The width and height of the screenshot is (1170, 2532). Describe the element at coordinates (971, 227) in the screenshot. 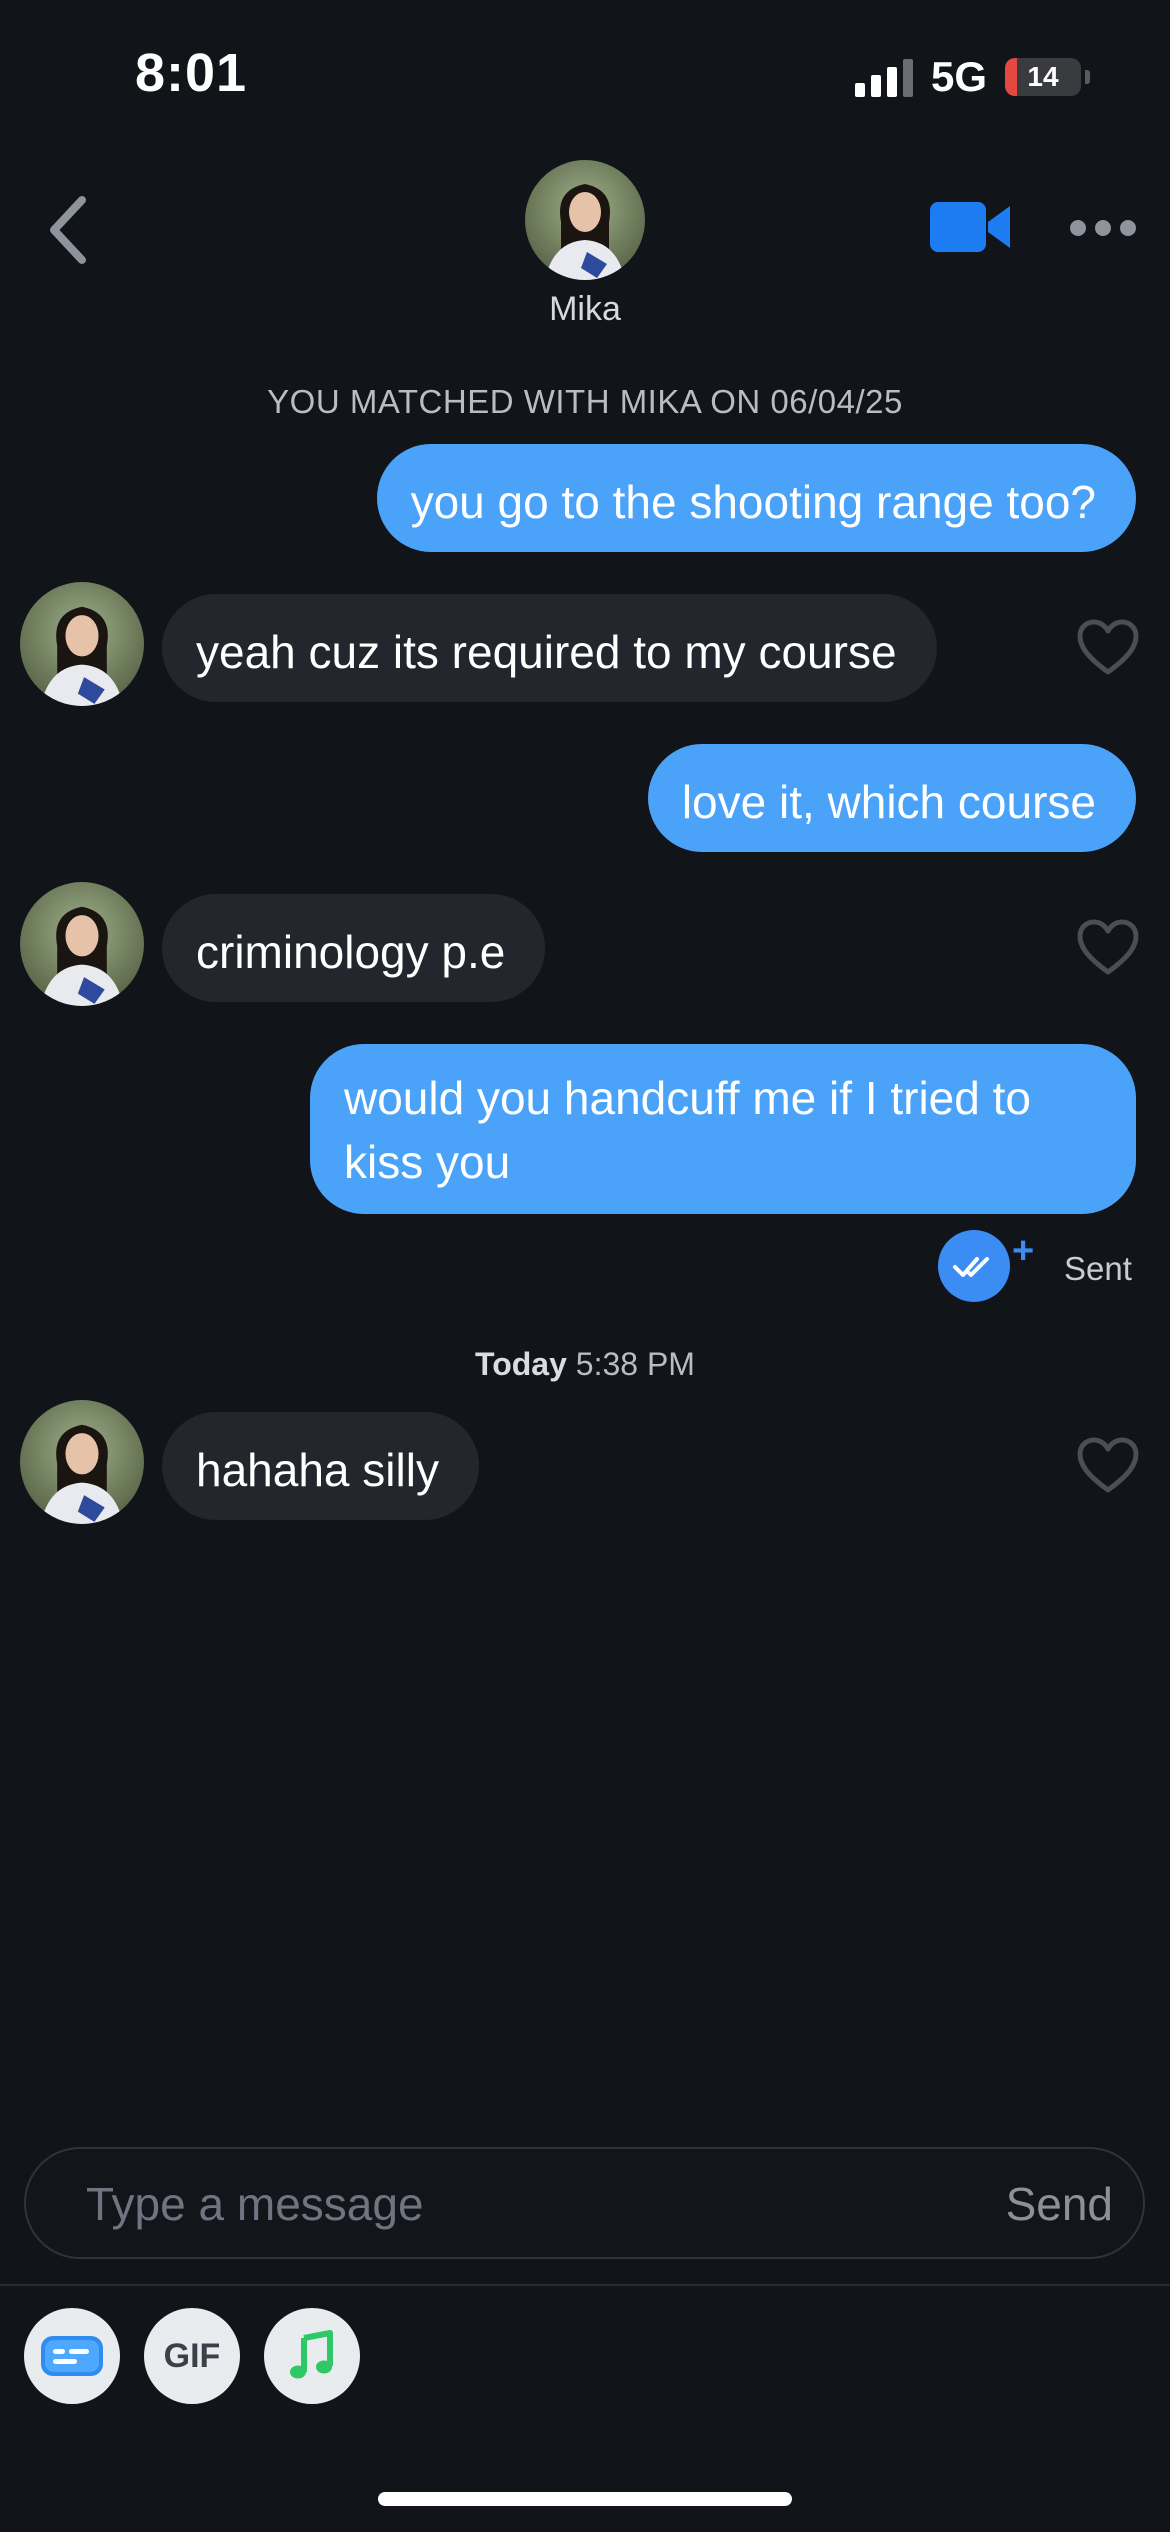

I see `video-call-icon` at that location.